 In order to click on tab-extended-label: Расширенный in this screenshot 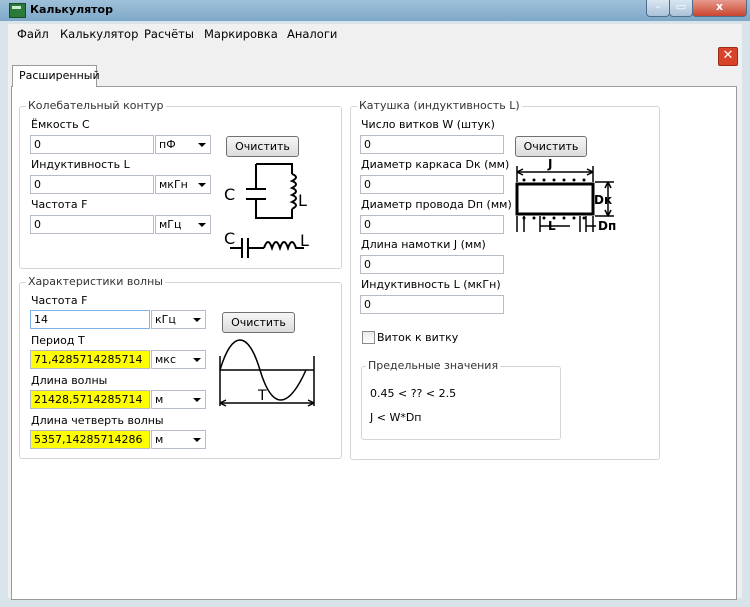, I will do `click(59, 75)`.